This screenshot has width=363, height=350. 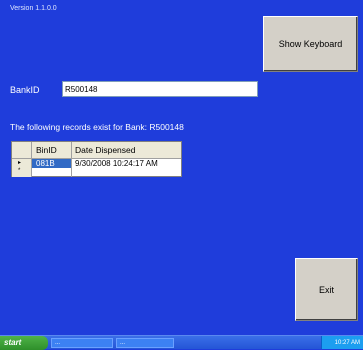 What do you see at coordinates (310, 44) in the screenshot?
I see `show-keyboard-button: Show Keyboard` at bounding box center [310, 44].